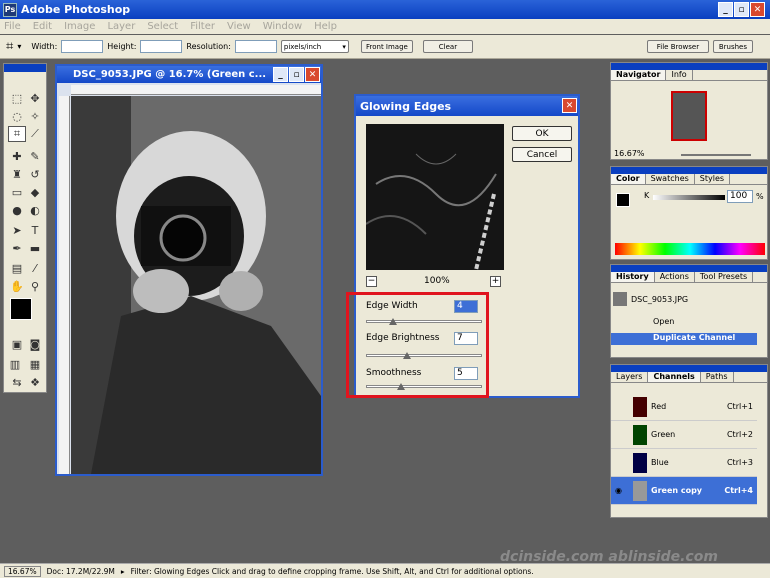 Image resolution: width=770 pixels, height=578 pixels. Describe the element at coordinates (35, 230) in the screenshot. I see `type-tool-icon: T` at that location.